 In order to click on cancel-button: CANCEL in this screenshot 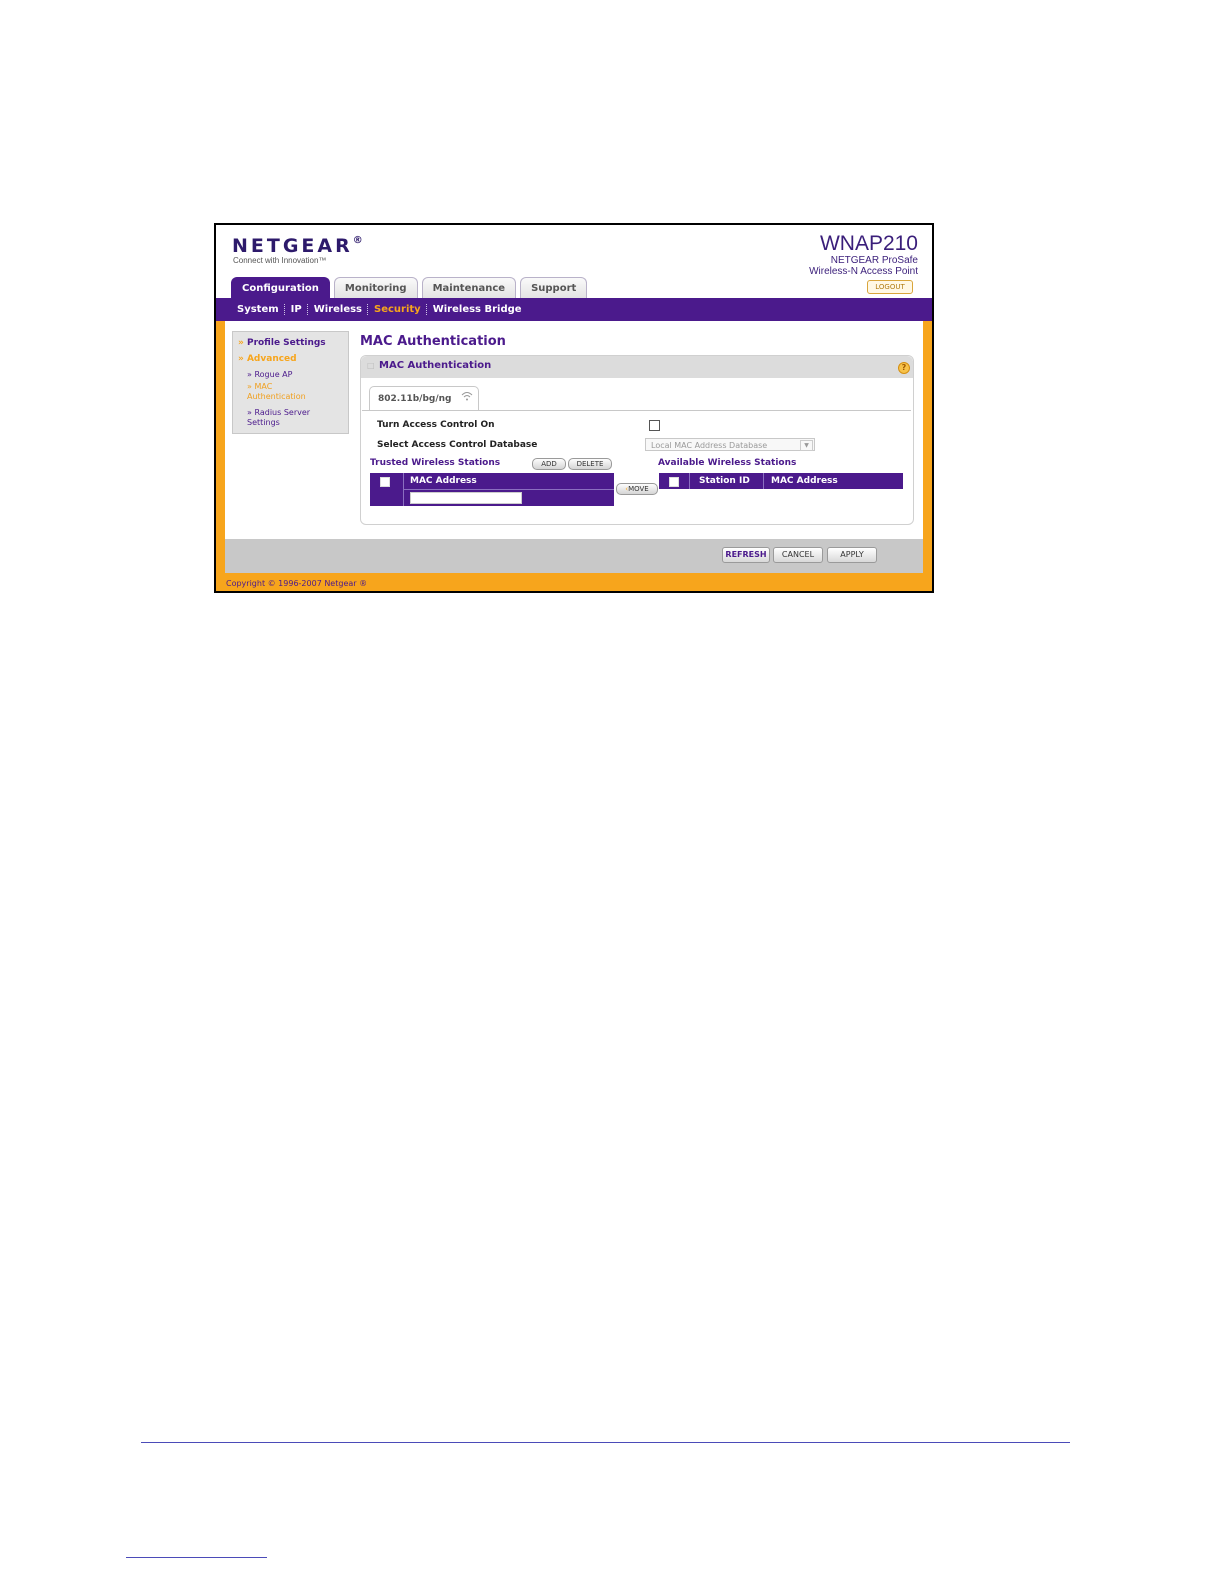, I will do `click(798, 555)`.